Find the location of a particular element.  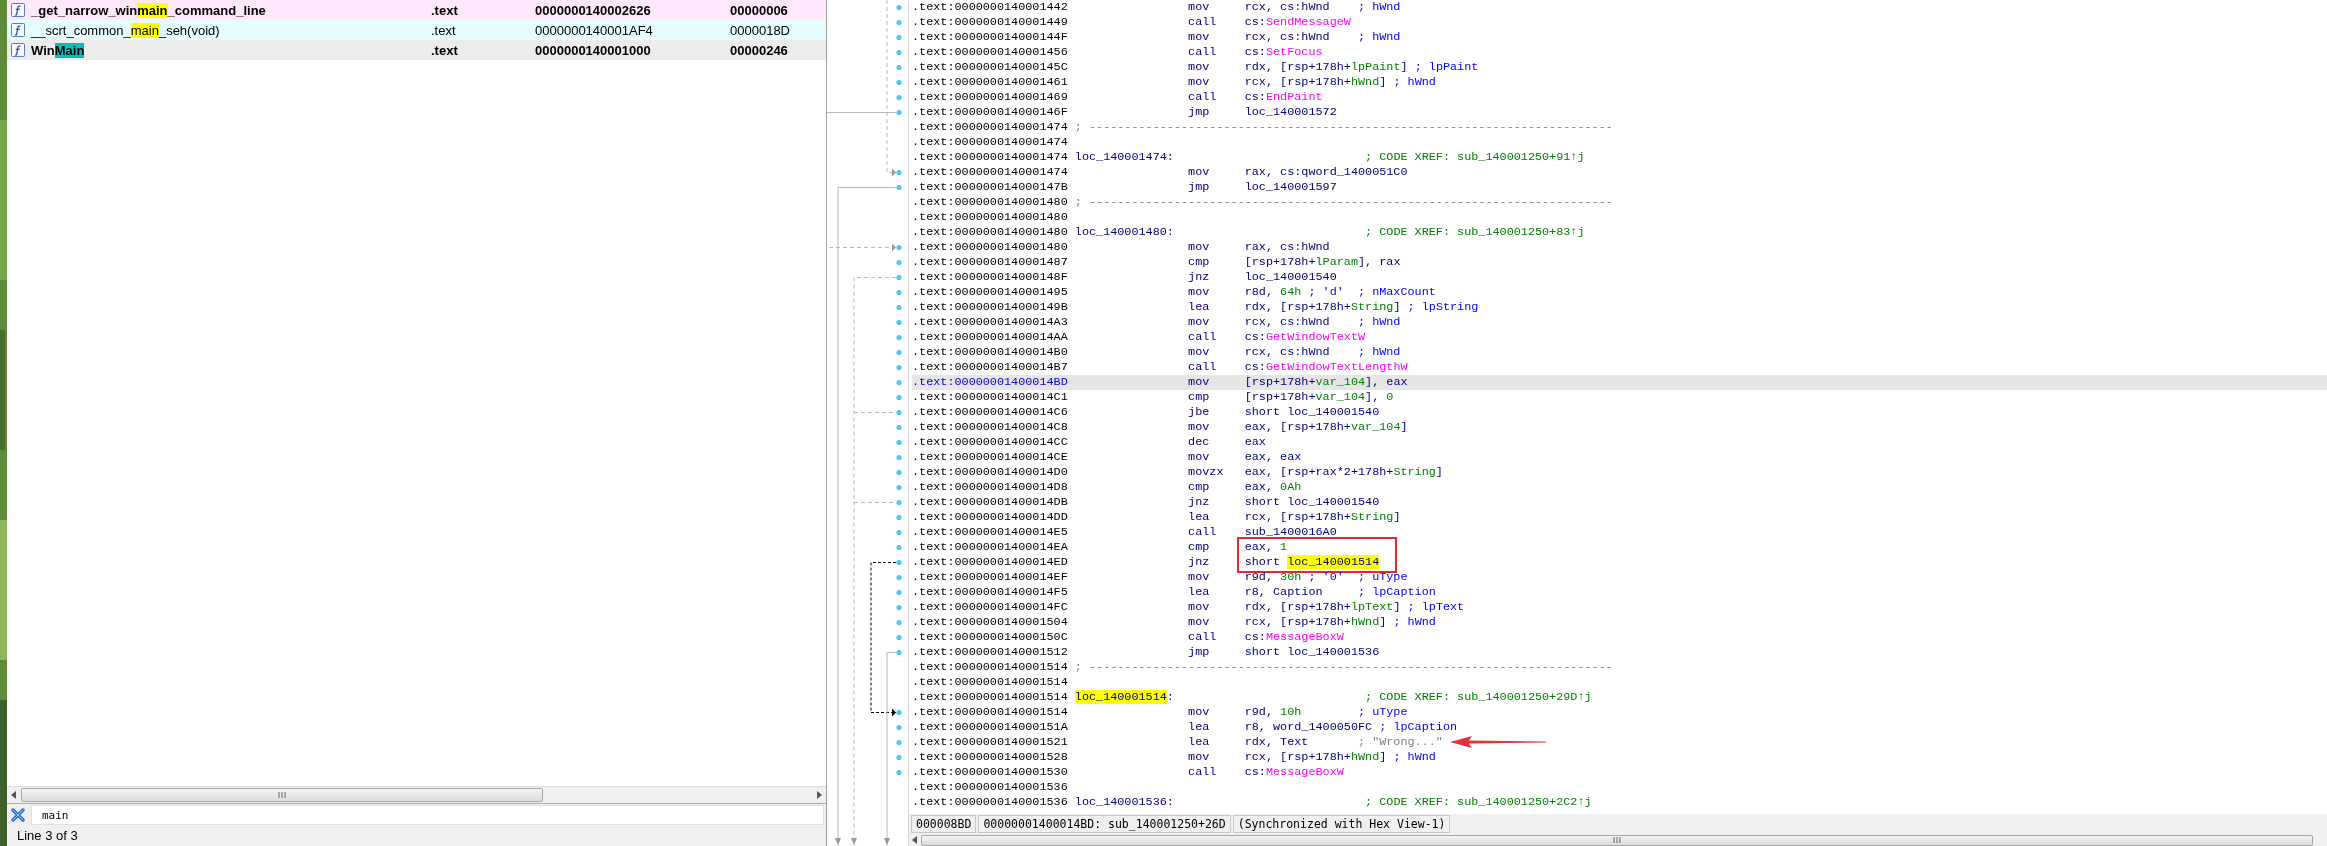

address: .text:0000000140001530 is located at coordinates (990, 772).